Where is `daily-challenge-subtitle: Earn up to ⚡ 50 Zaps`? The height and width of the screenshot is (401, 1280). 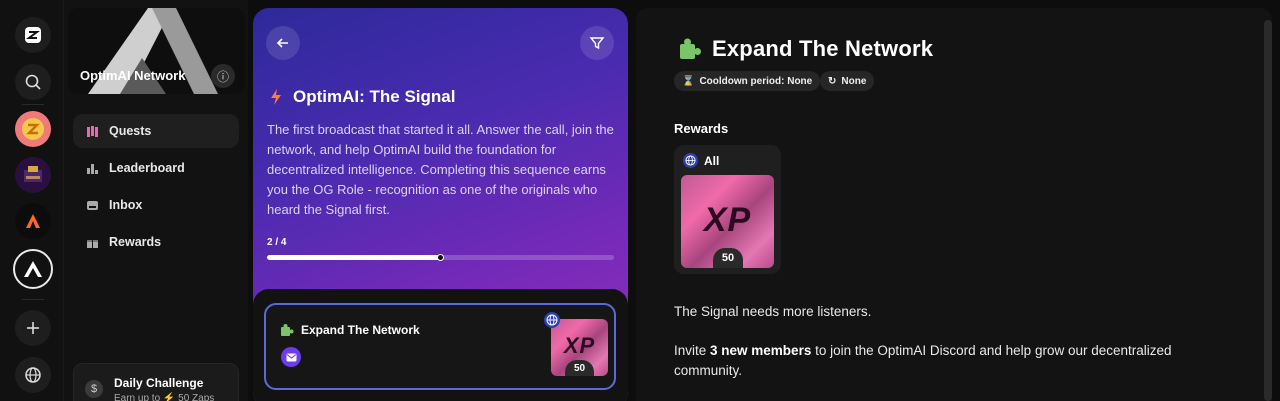
daily-challenge-subtitle: Earn up to ⚡ 50 Zaps is located at coordinates (164, 397).